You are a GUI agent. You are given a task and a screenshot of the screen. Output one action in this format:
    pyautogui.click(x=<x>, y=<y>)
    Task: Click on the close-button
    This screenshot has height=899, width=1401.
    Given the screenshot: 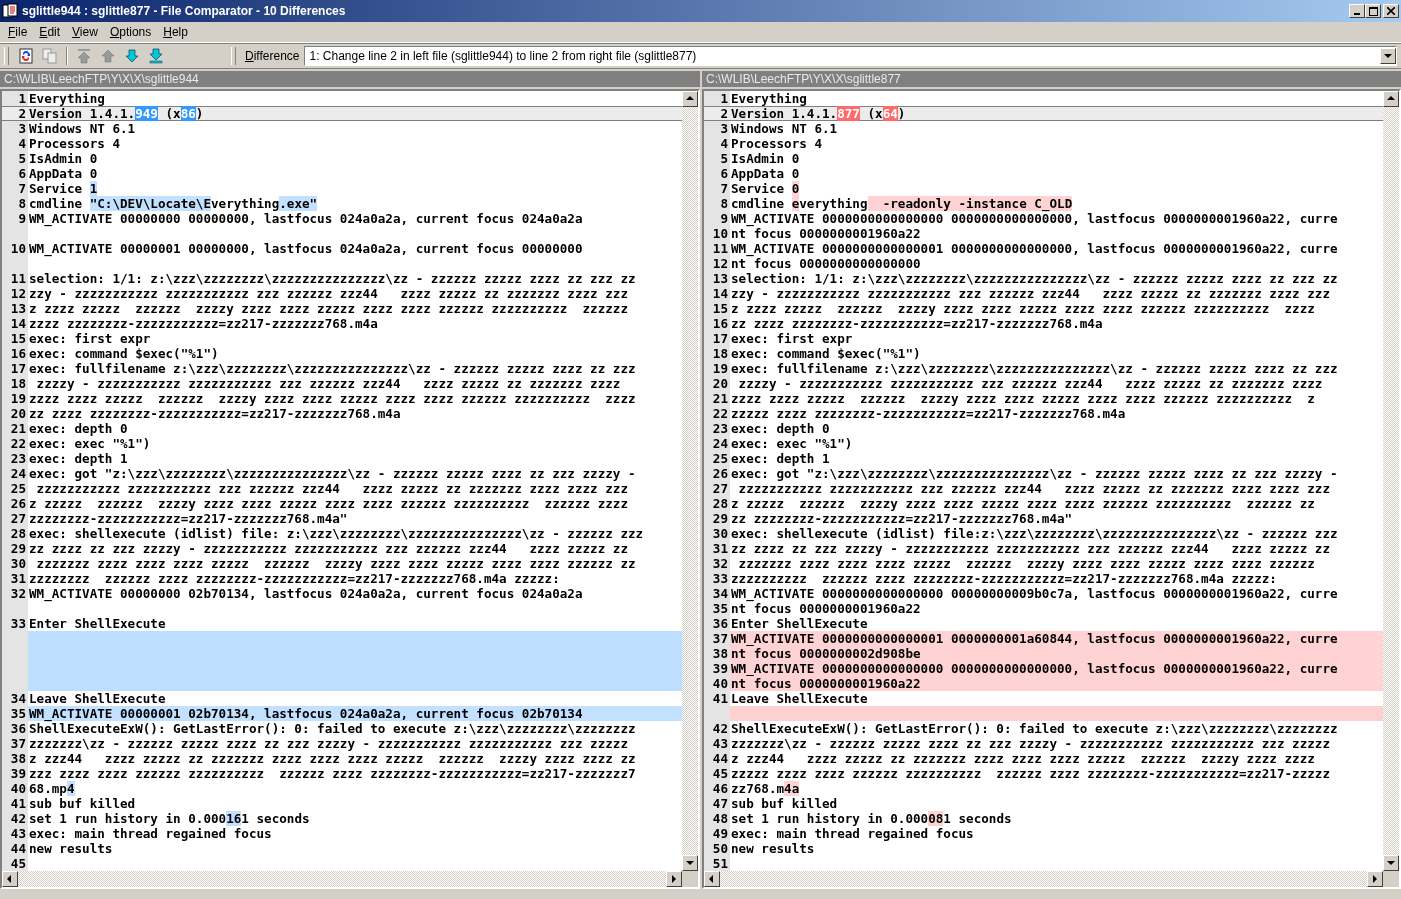 What is the action you would take?
    pyautogui.click(x=1391, y=11)
    